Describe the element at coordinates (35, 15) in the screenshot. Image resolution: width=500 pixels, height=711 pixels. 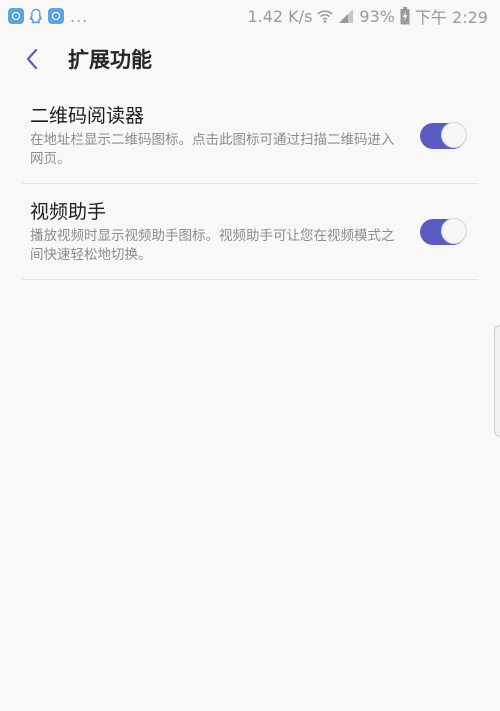
I see `qq-icon` at that location.